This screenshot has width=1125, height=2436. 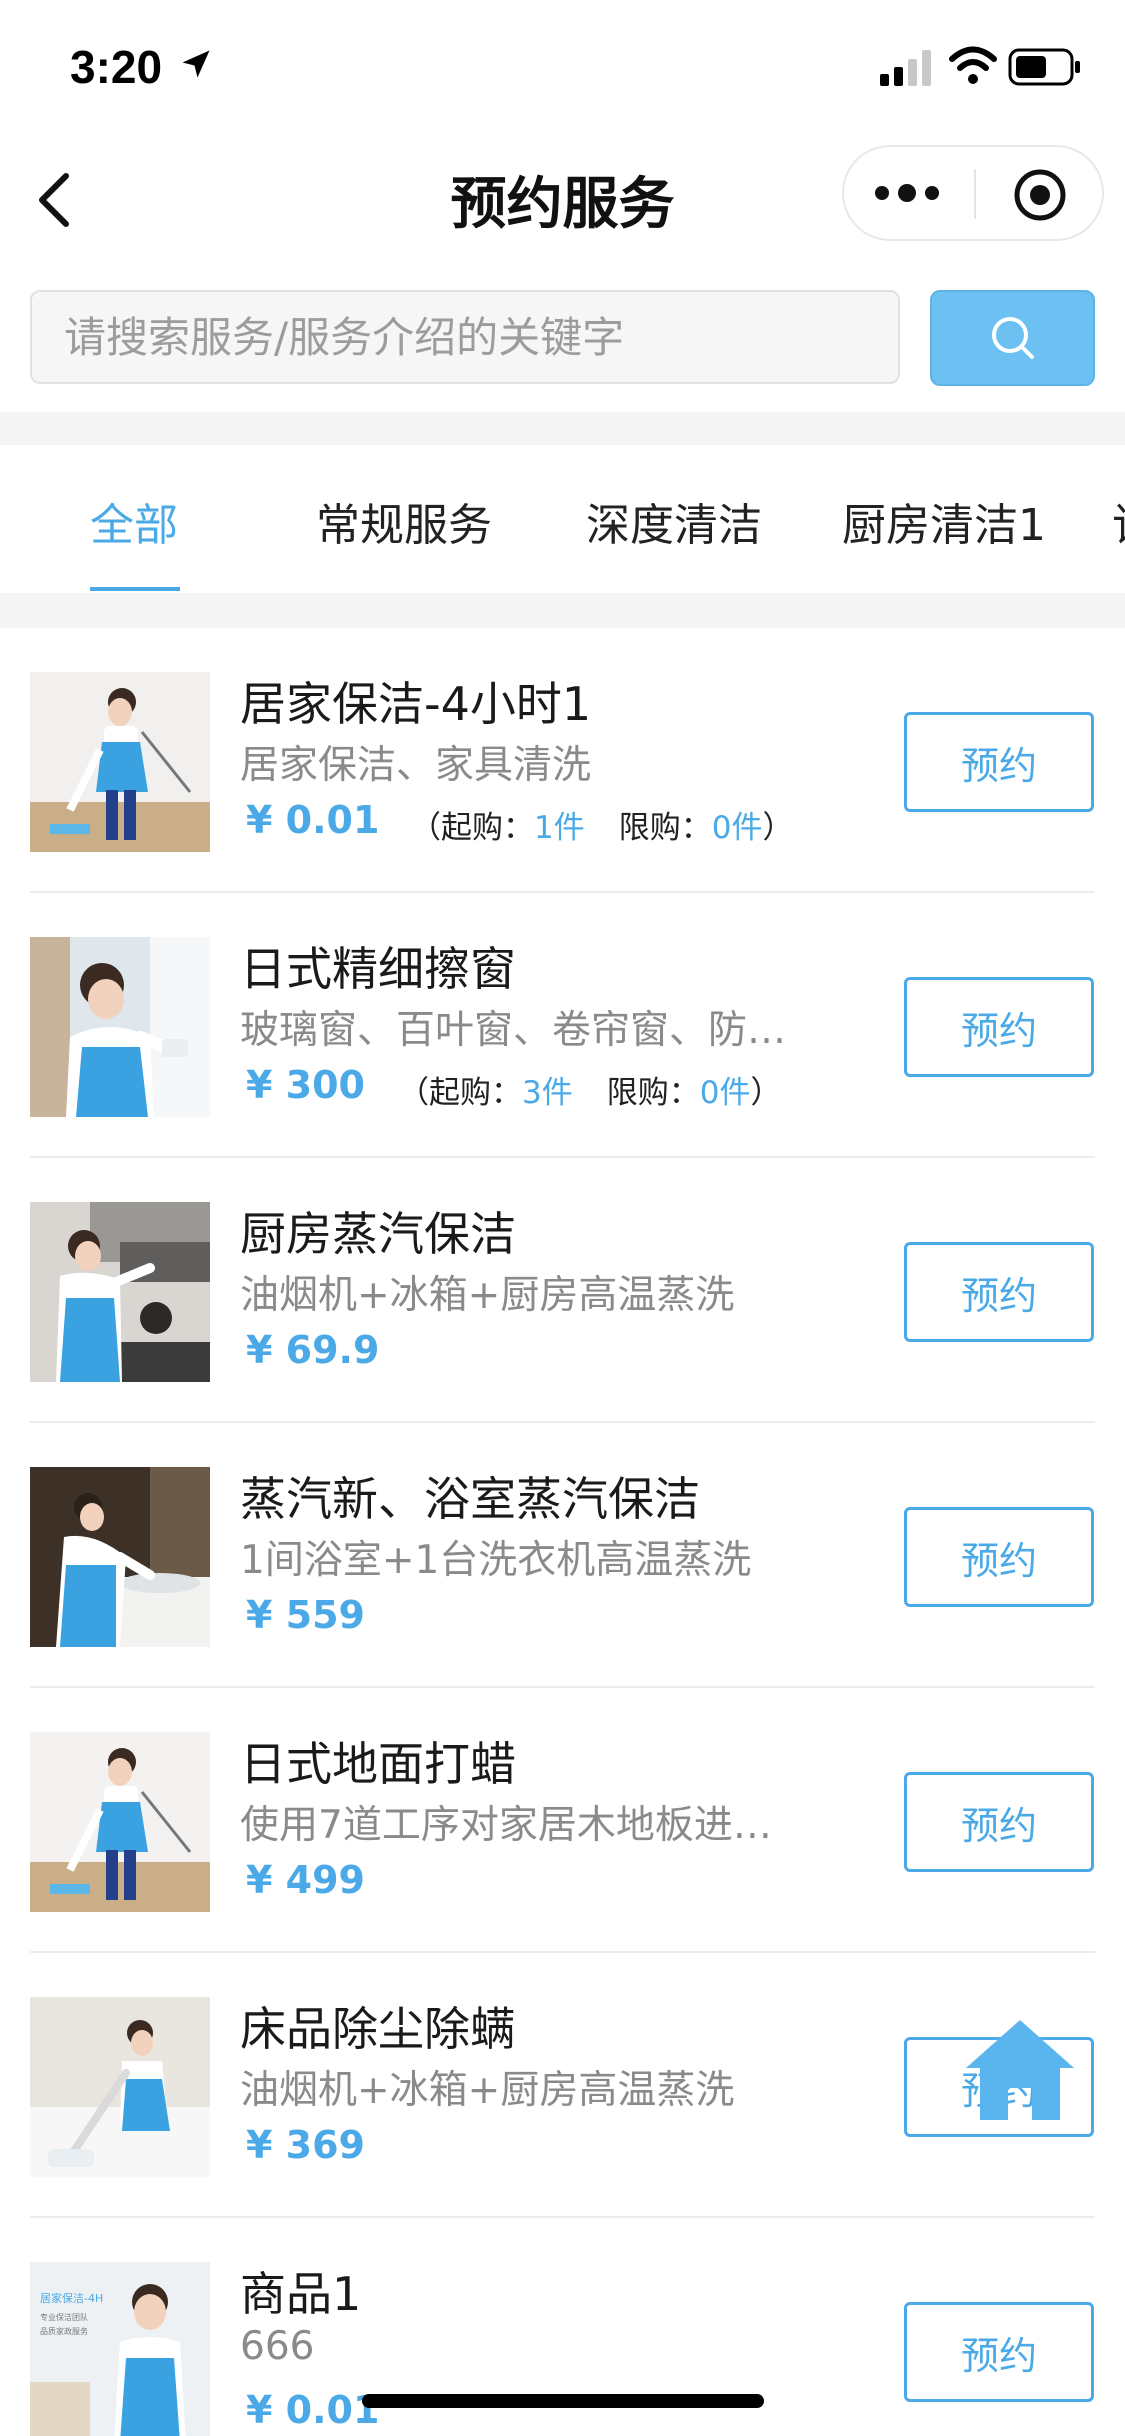 What do you see at coordinates (196, 64) in the screenshot?
I see `location-arrow-icon` at bounding box center [196, 64].